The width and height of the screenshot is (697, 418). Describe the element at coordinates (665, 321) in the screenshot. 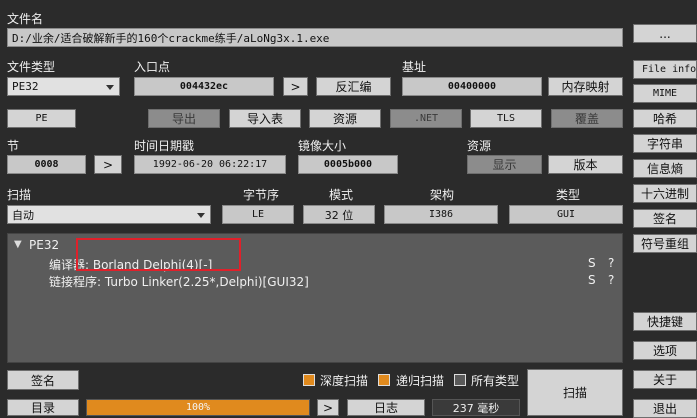

I see `shortcuts-button: 快捷键` at that location.